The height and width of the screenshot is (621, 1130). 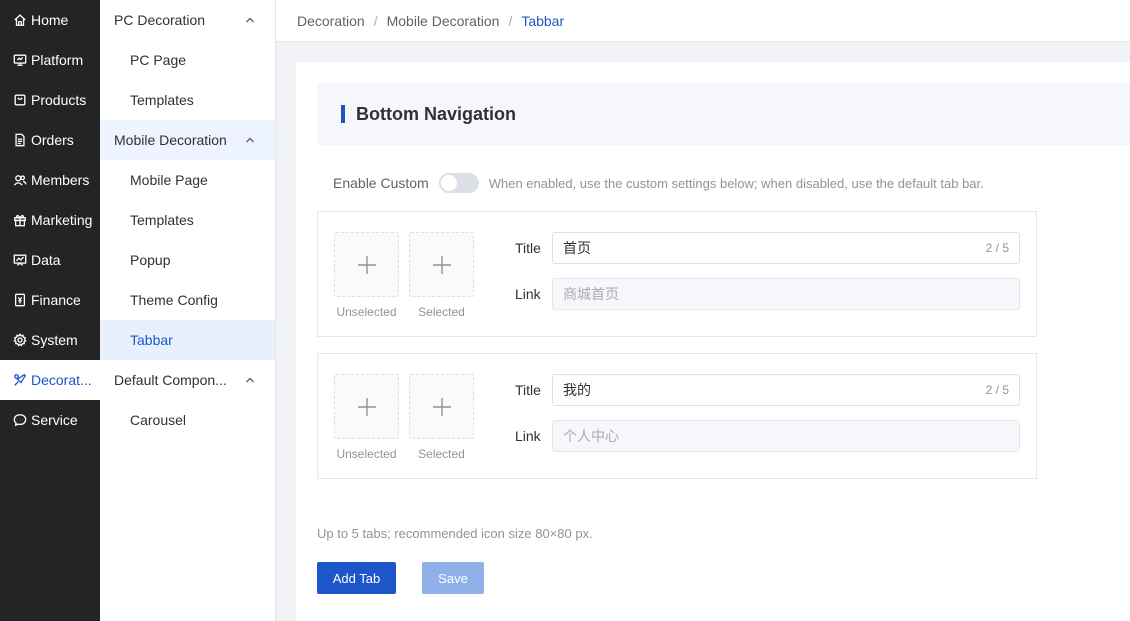 I want to click on ledger-icon, so click(x=20, y=300).